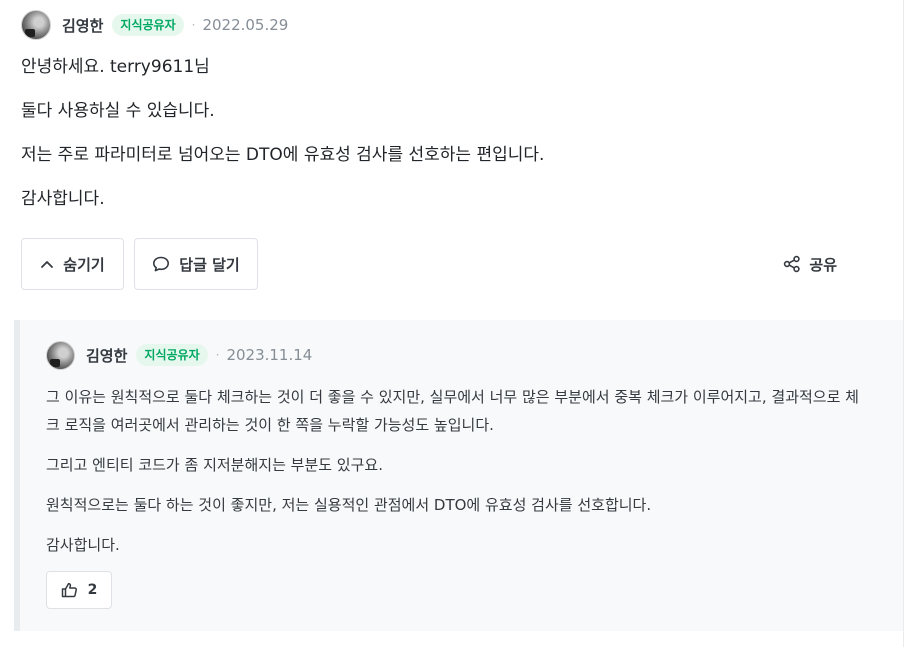 The height and width of the screenshot is (647, 911). What do you see at coordinates (269, 355) in the screenshot?
I see `reply-date: 2023.11.14` at bounding box center [269, 355].